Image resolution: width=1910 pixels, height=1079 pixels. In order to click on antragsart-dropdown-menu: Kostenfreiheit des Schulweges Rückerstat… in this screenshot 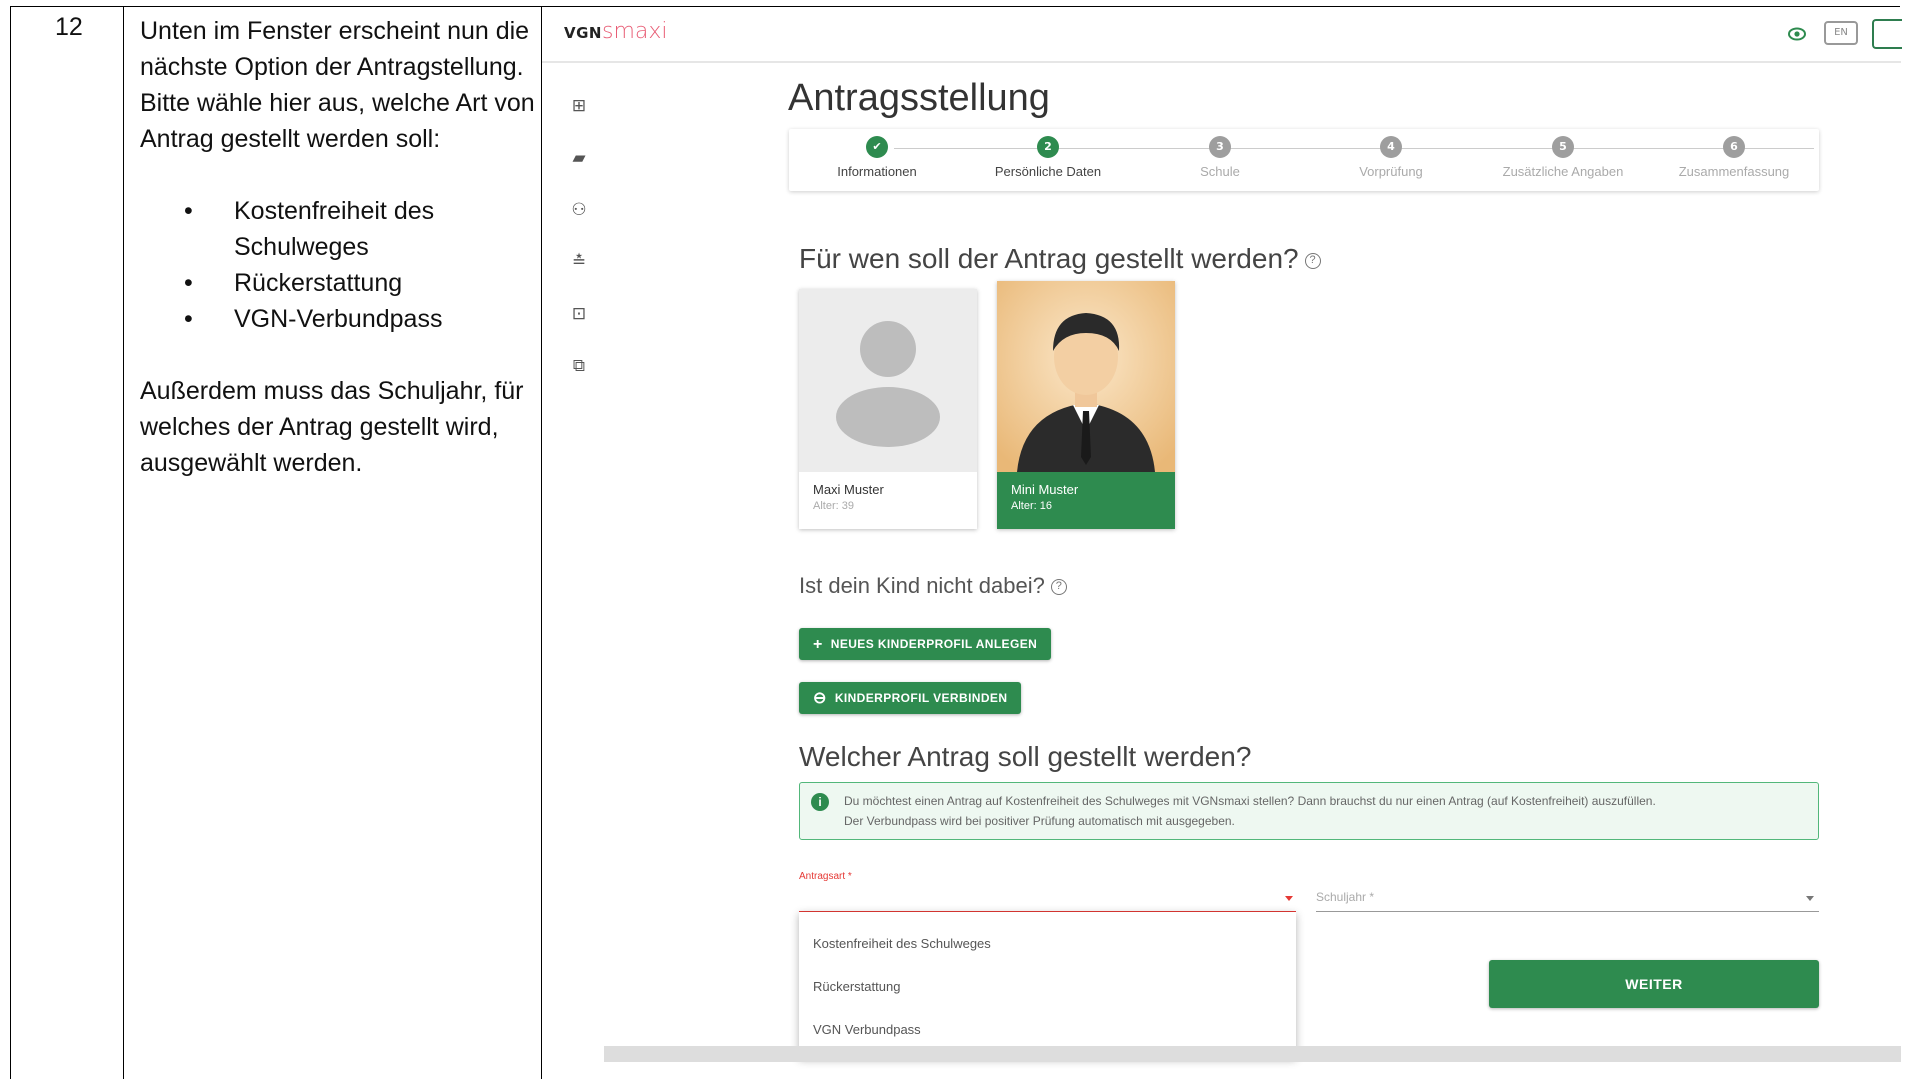, I will do `click(1047, 985)`.